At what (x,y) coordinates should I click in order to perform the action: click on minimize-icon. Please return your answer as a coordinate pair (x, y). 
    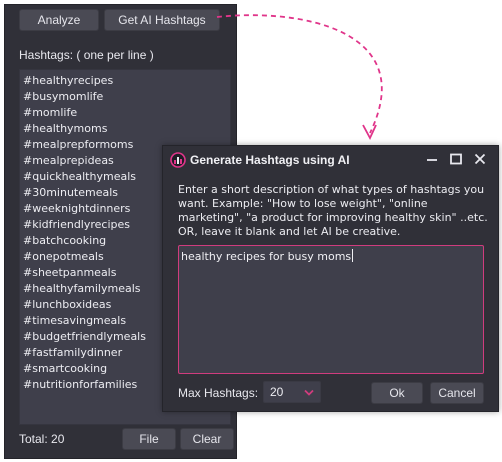
    Looking at the image, I should click on (432, 159).